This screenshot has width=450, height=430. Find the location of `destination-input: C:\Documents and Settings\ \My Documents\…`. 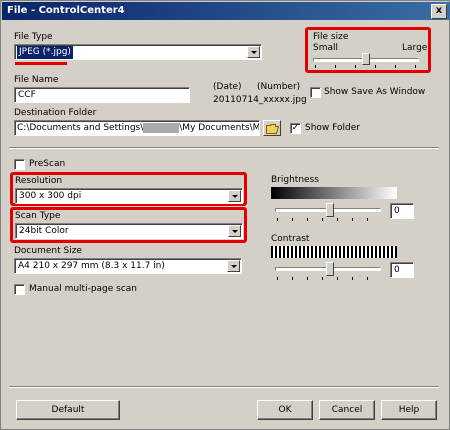

destination-input: C:\Documents and Settings\ \My Documents\… is located at coordinates (137, 128).